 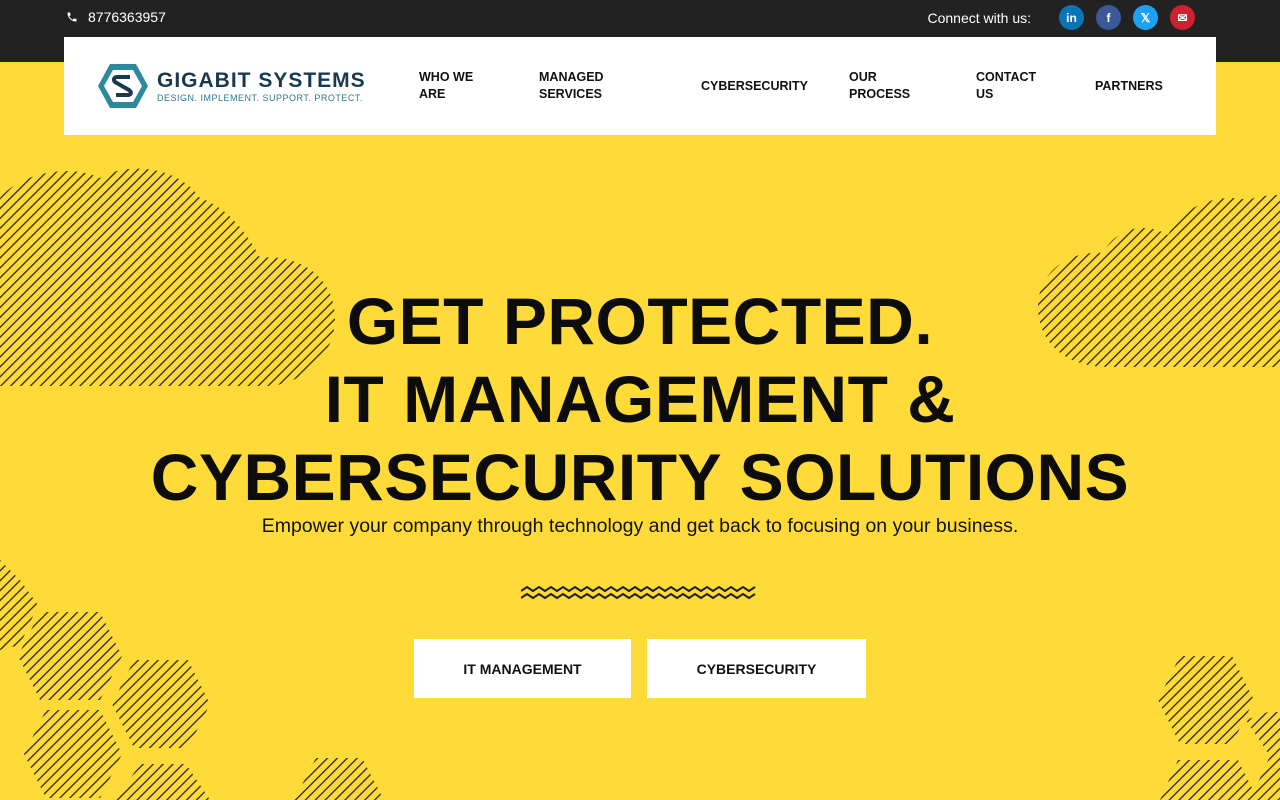 I want to click on cybersecurity-button: CYBERSECURITY, so click(x=756, y=668).